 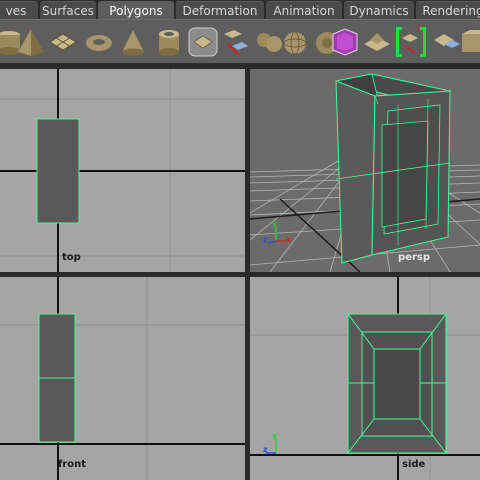 I want to click on side-viewport-label: side, so click(x=414, y=464).